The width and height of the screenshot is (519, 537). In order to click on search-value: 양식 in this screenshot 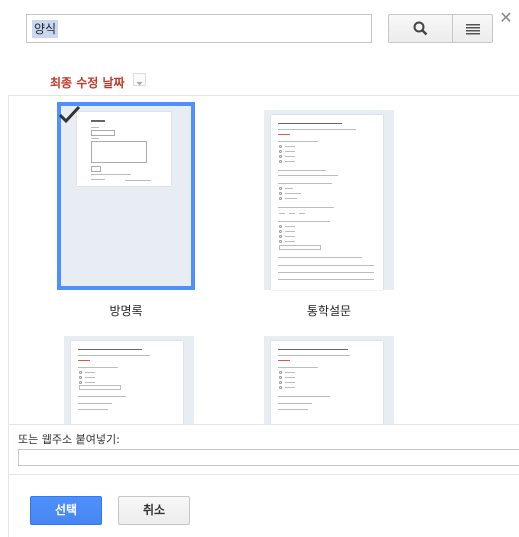, I will do `click(45, 29)`.